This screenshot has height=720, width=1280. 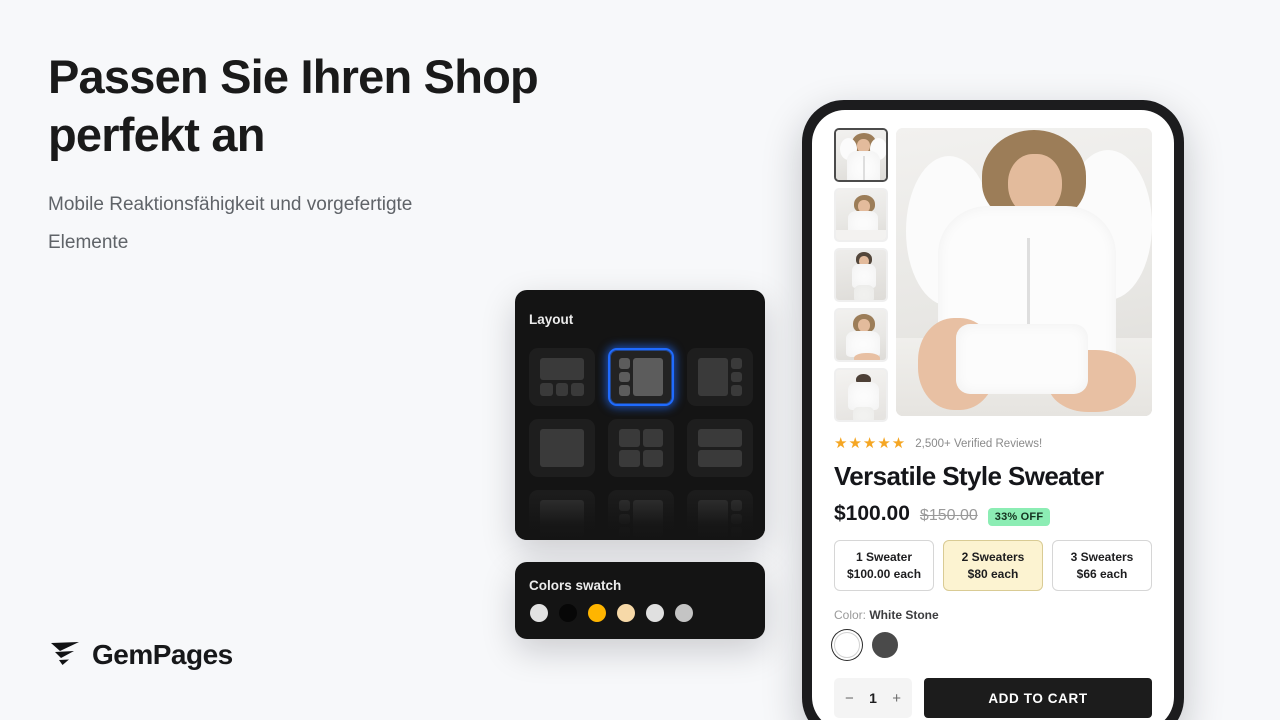 I want to click on current-price: $100.00, so click(x=872, y=513).